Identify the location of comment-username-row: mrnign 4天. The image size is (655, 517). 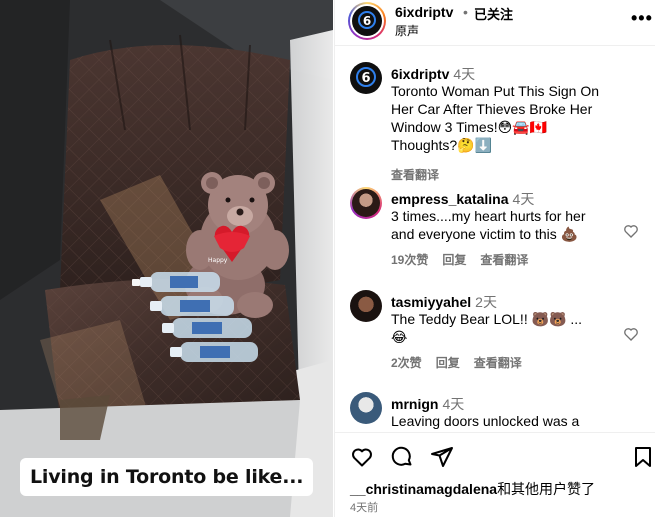
(427, 404).